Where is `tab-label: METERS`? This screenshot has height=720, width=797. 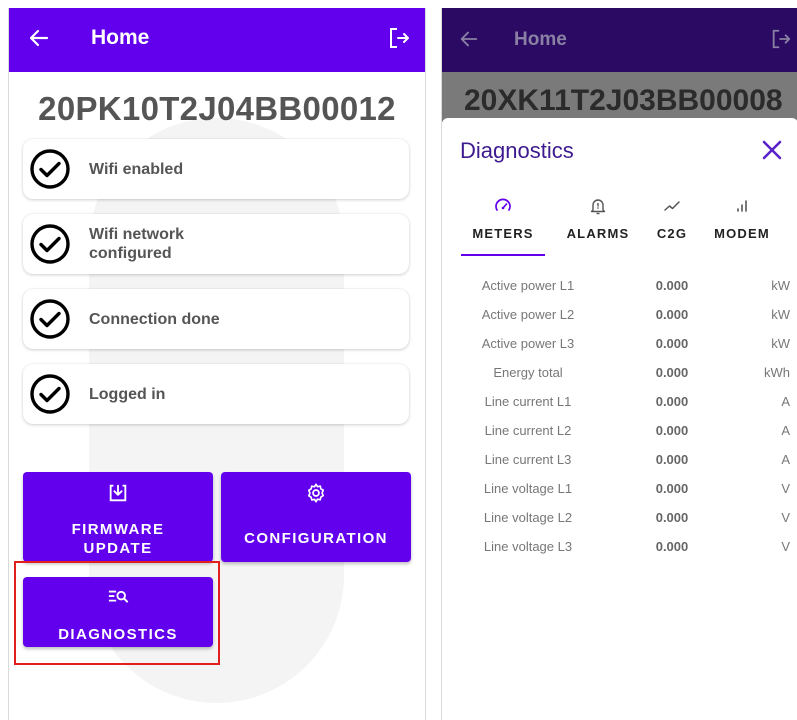 tab-label: METERS is located at coordinates (503, 233).